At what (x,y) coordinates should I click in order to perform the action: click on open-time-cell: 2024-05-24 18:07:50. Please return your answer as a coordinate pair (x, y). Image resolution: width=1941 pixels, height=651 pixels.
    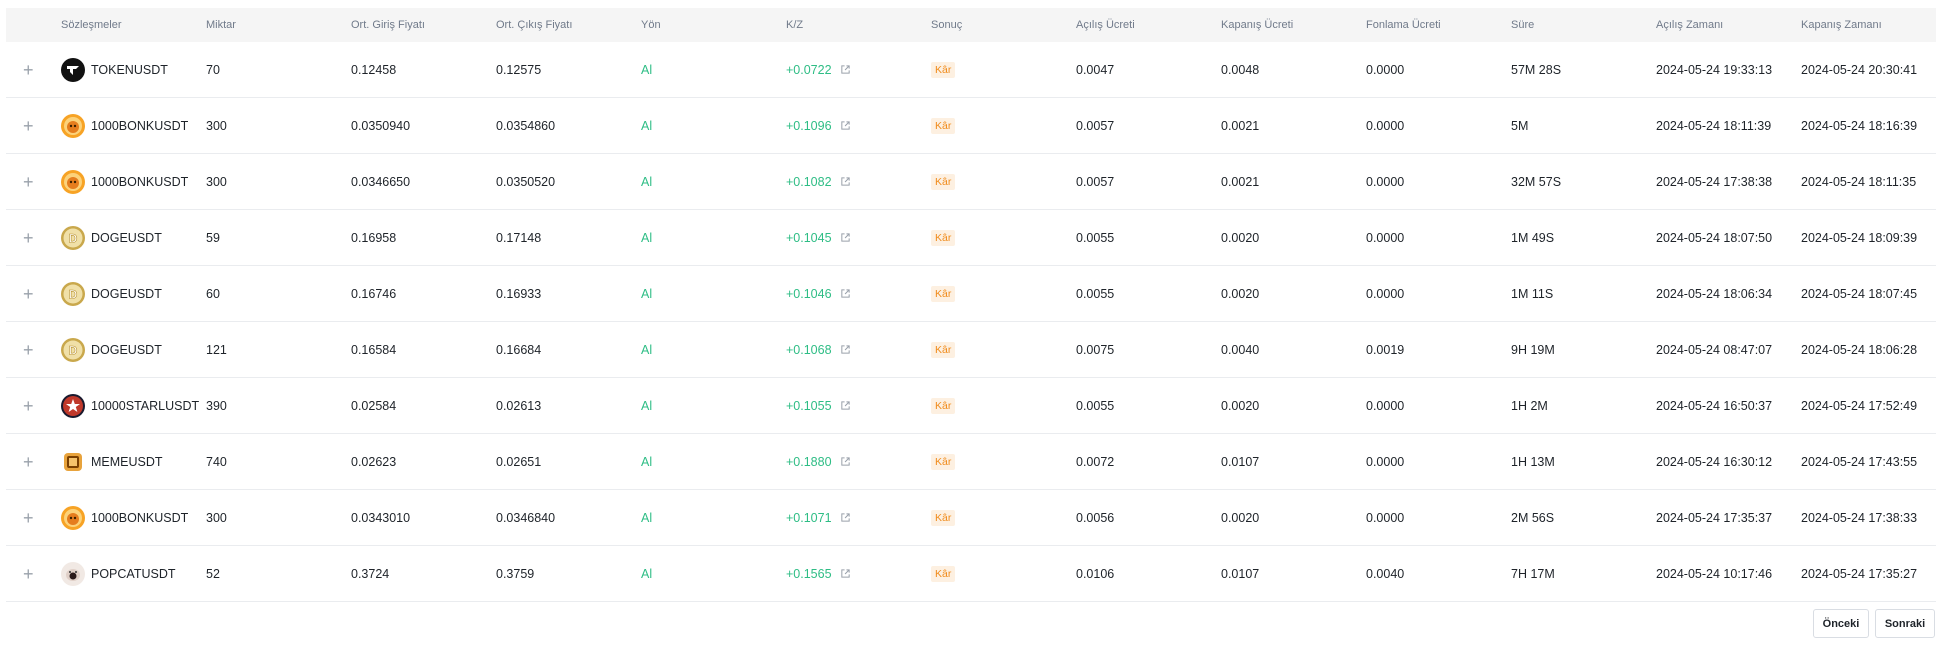
    Looking at the image, I should click on (1714, 237).